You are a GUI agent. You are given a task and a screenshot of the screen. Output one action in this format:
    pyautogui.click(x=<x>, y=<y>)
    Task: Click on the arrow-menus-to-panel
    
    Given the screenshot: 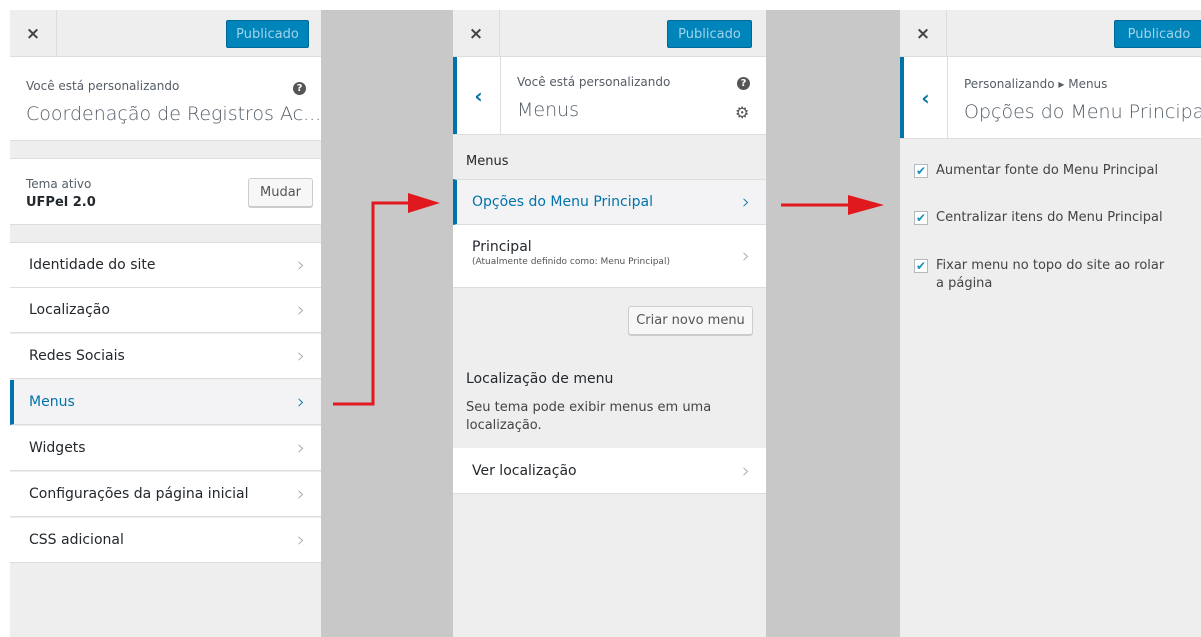 What is the action you would take?
    pyautogui.click(x=371, y=303)
    